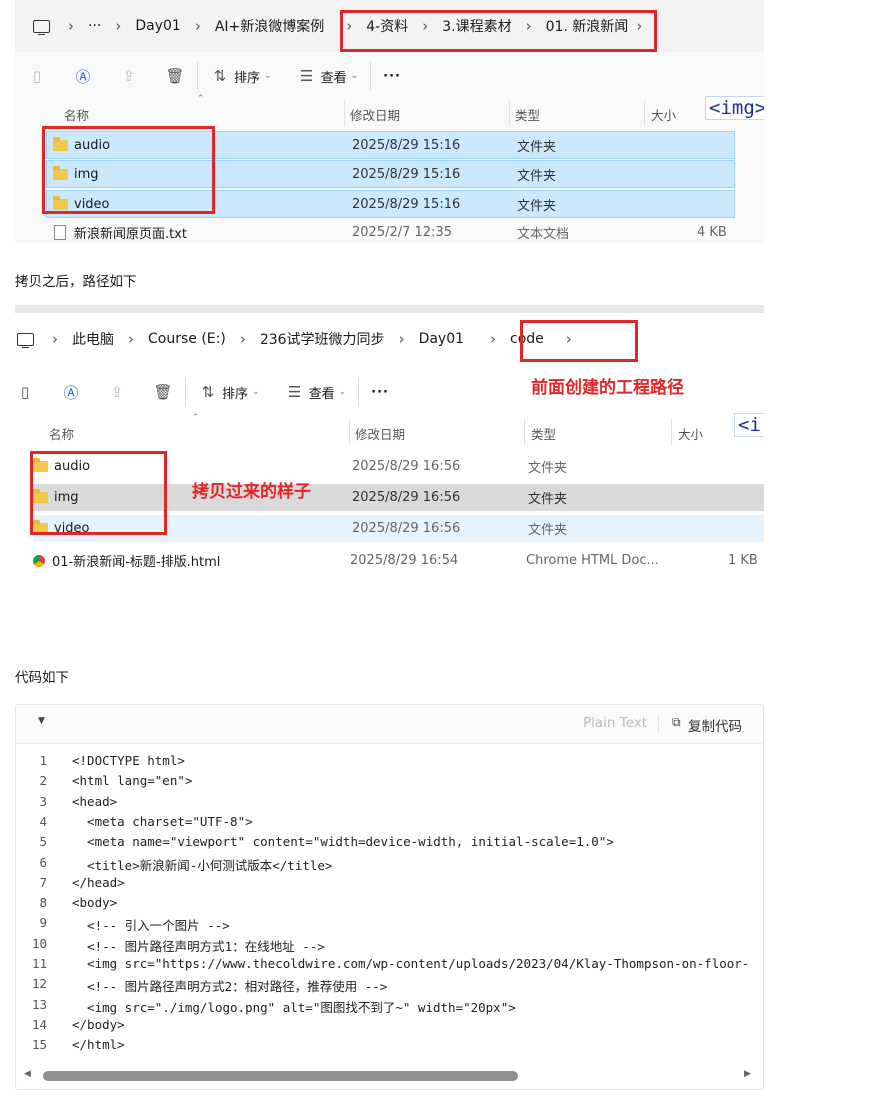 This screenshot has width=873, height=1097. Describe the element at coordinates (749, 425) in the screenshot. I see `img-tag-overlay: <i` at that location.